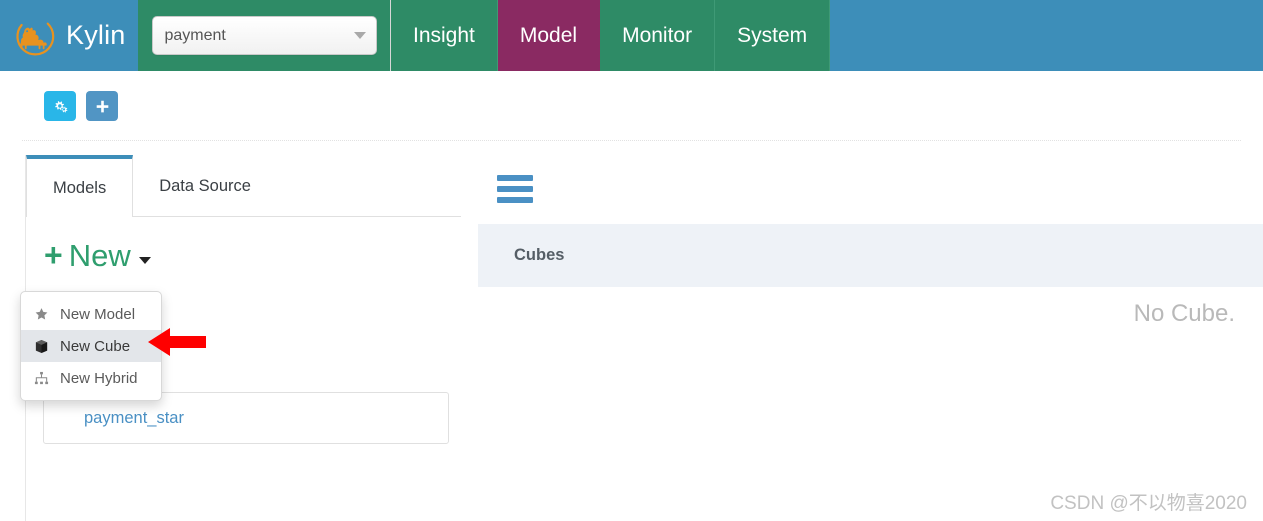  I want to click on project-select: payment, so click(264, 35).